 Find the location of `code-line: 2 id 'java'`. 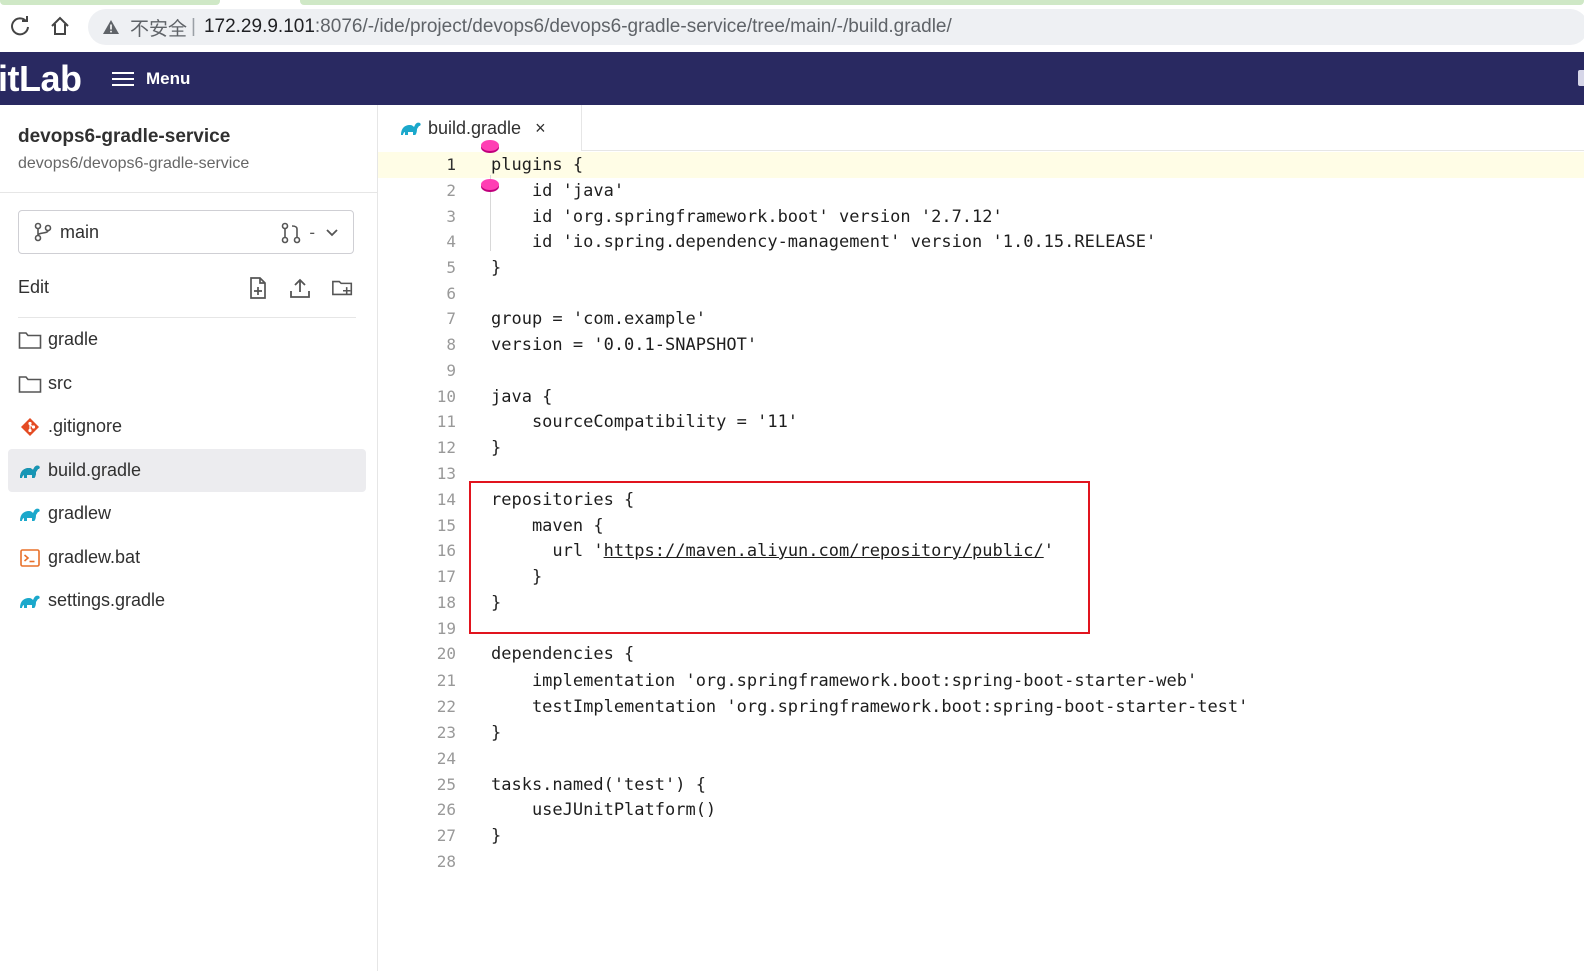

code-line: 2 id 'java' is located at coordinates (981, 191).